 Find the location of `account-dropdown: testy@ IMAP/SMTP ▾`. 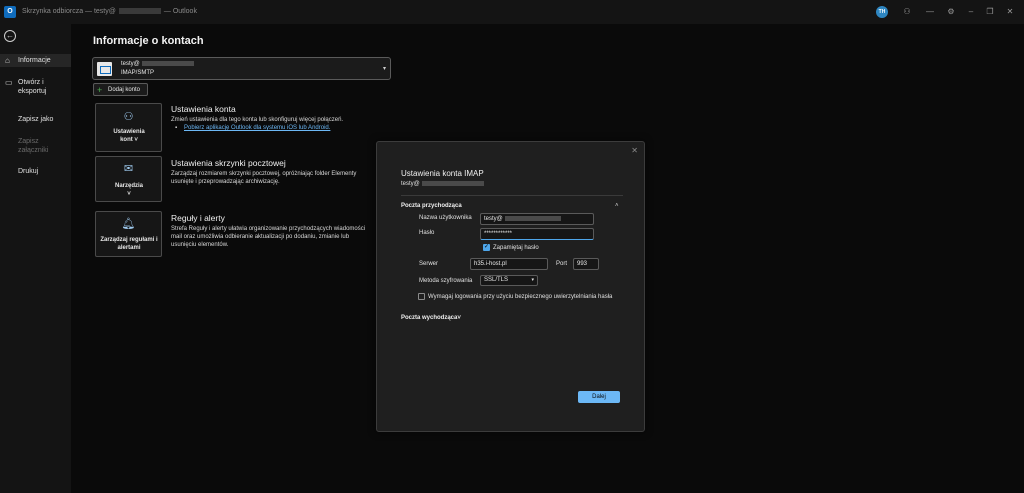

account-dropdown: testy@ IMAP/SMTP ▾ is located at coordinates (241, 68).